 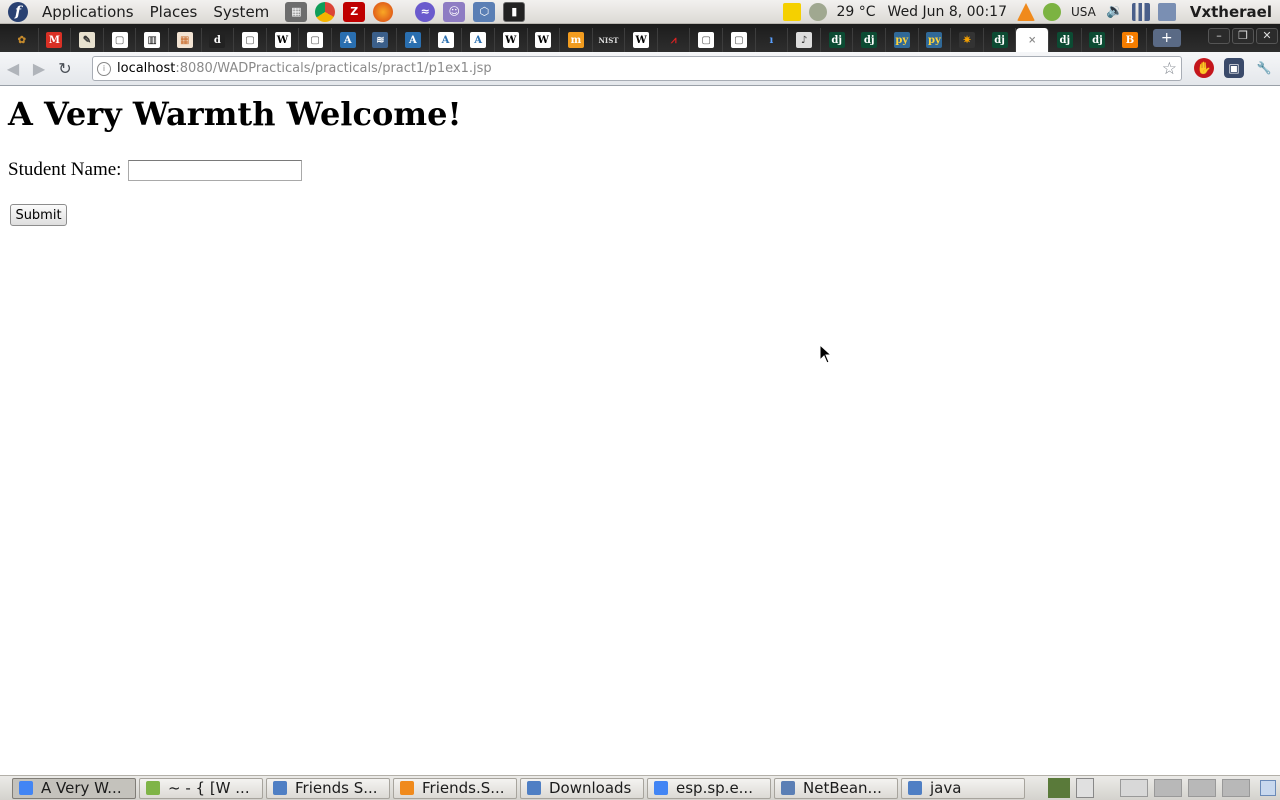 What do you see at coordinates (218, 40) in the screenshot?
I see `tab-dictionary: d` at bounding box center [218, 40].